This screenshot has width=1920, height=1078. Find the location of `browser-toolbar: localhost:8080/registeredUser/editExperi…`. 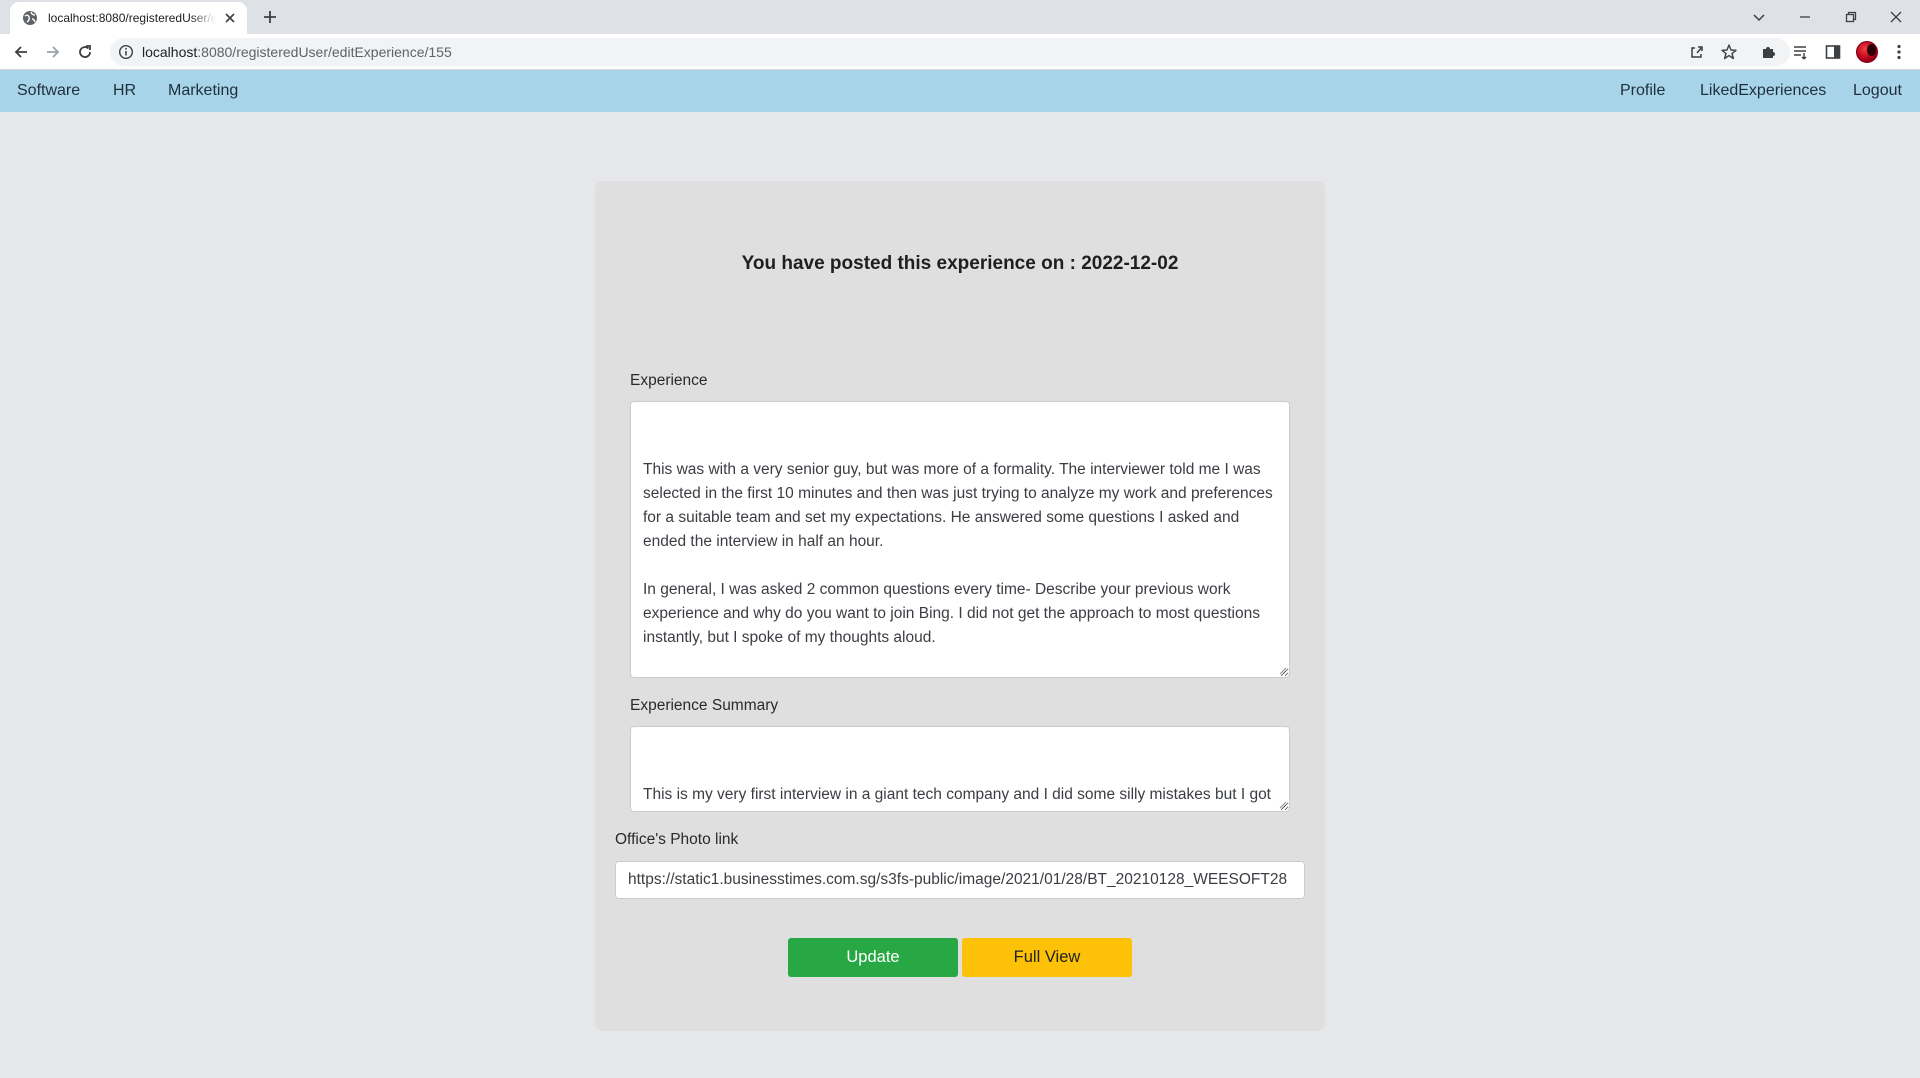

browser-toolbar: localhost:8080/registeredUser/editExperi… is located at coordinates (960, 52).